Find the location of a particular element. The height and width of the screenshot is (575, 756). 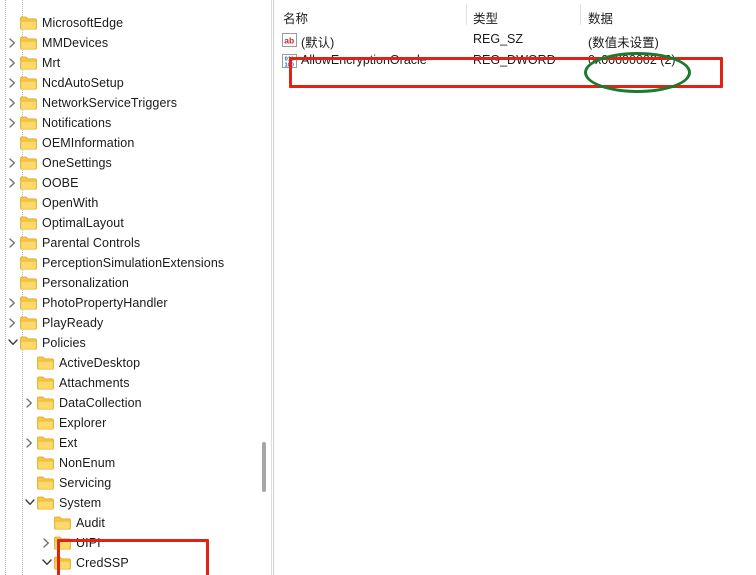

tree-node-label: CredSSP is located at coordinates (102, 563).